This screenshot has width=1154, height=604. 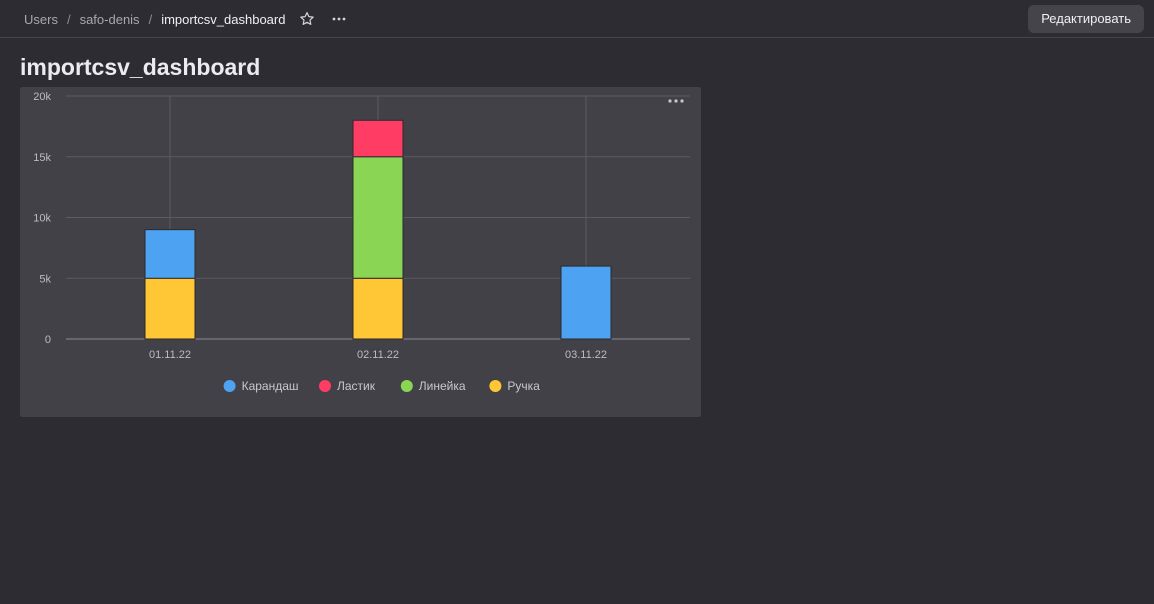 What do you see at coordinates (48, 340) in the screenshot?
I see `y-tick-label: 0` at bounding box center [48, 340].